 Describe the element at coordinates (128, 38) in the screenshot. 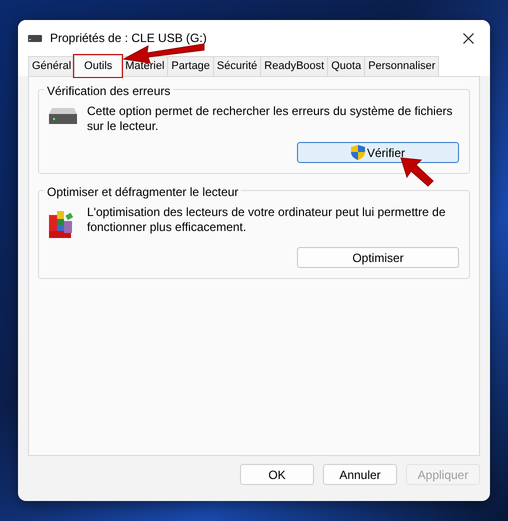

I see `window-title: Propriétés de : CLE USB (G:)` at that location.